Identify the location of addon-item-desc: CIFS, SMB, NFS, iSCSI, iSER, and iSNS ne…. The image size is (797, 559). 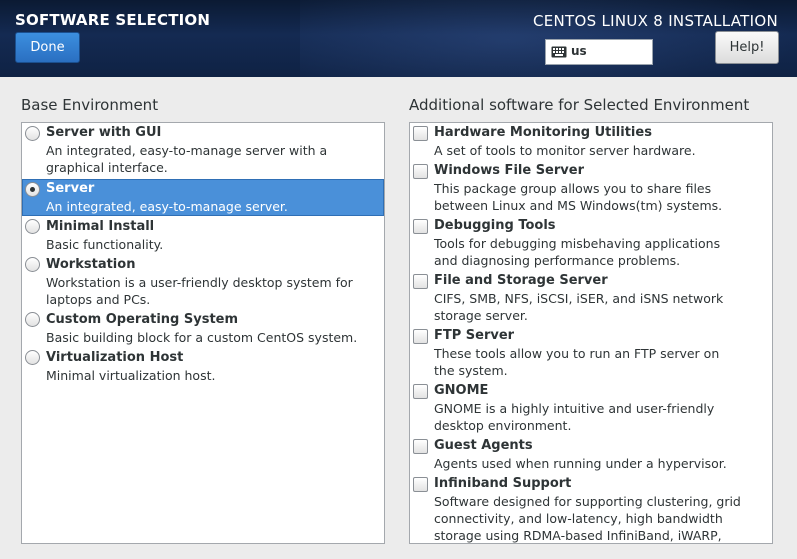
(579, 307).